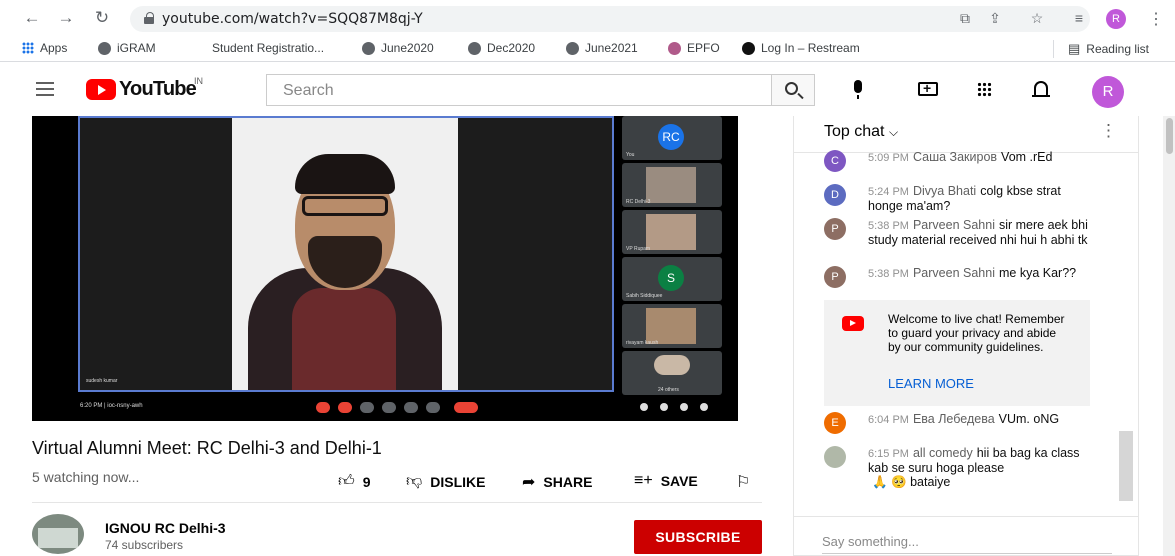 The height and width of the screenshot is (556, 1175). I want to click on chat-text: VUm. oNG, so click(1029, 419).